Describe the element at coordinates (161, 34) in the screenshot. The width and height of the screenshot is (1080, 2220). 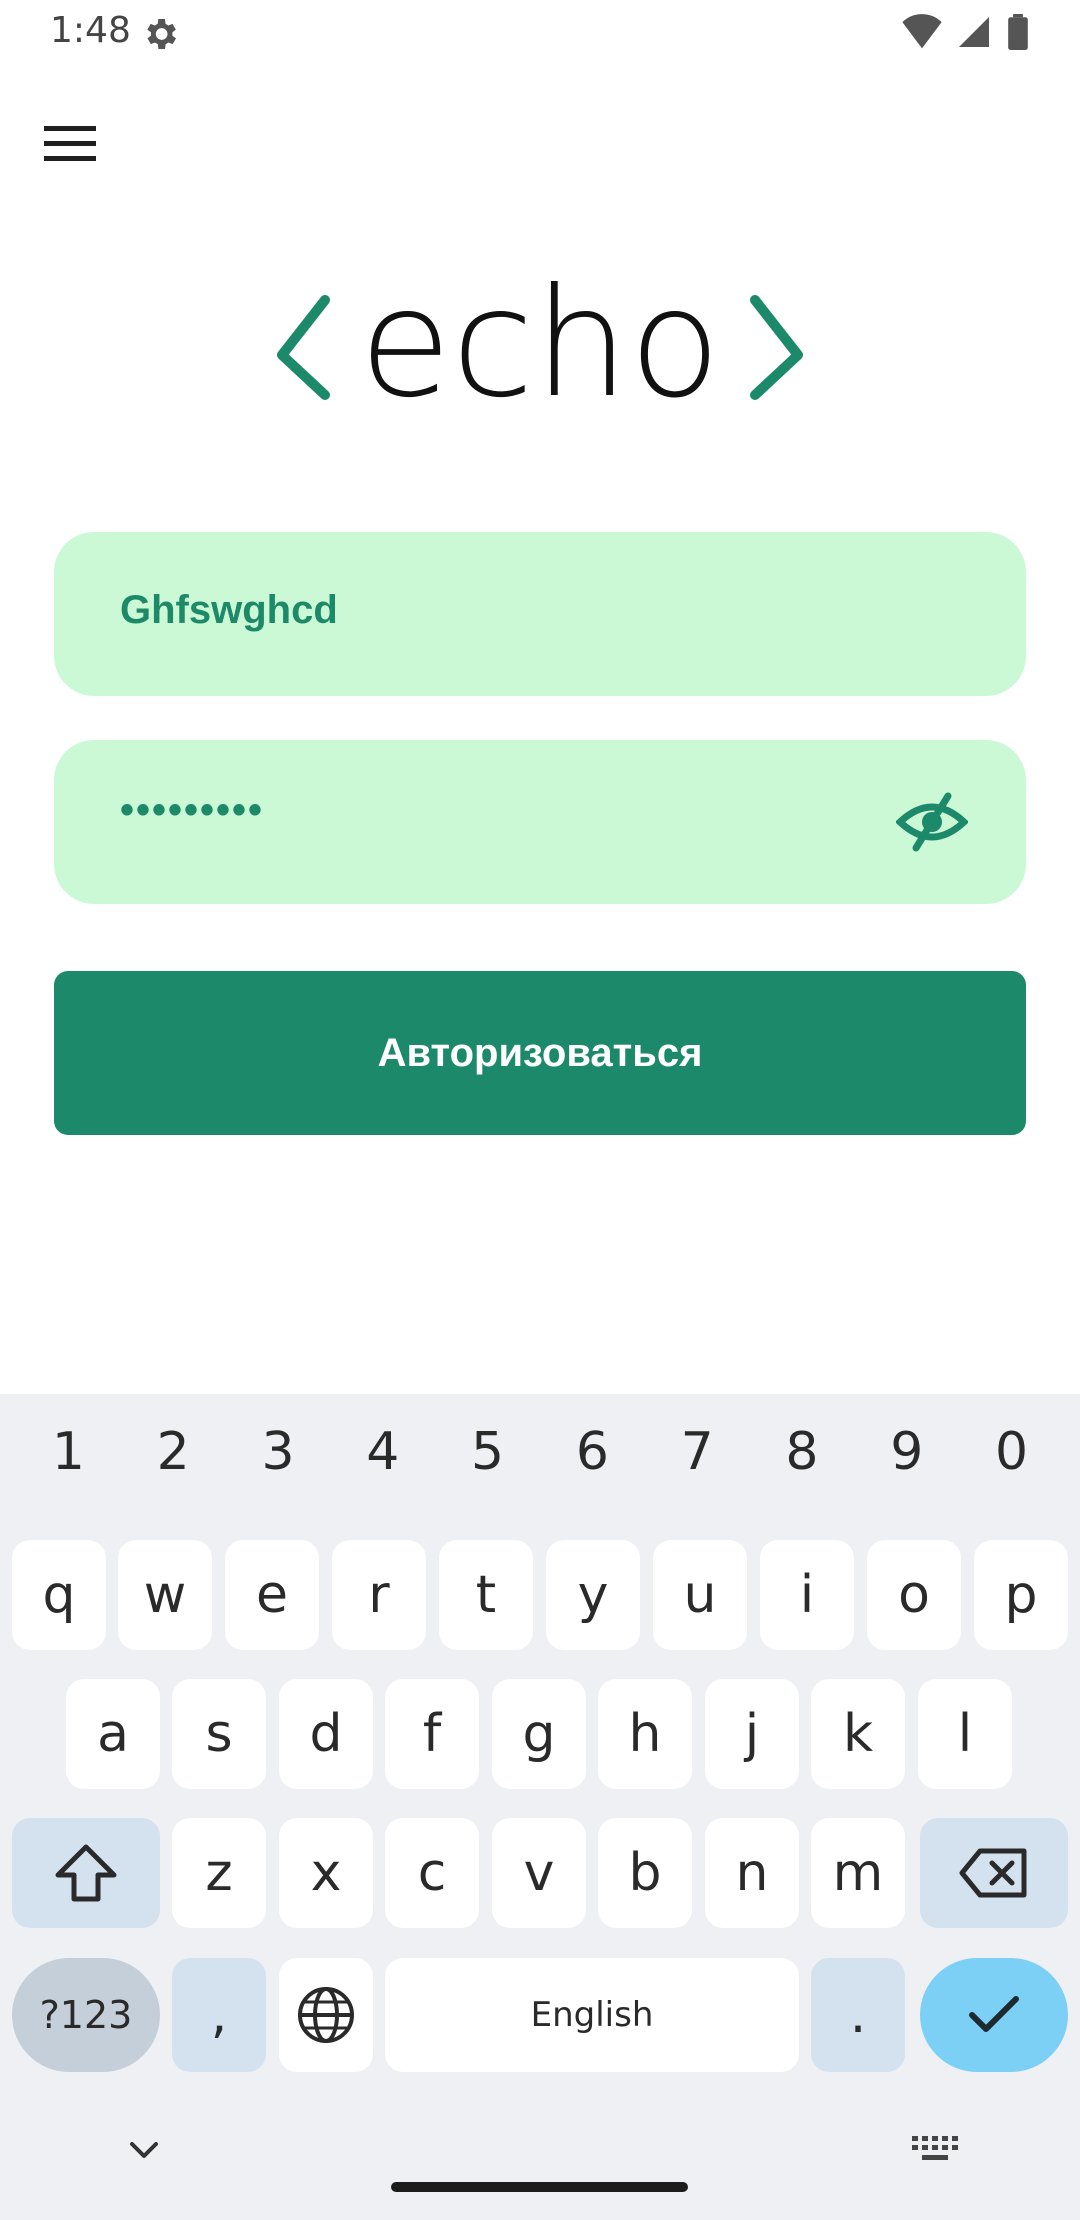
I see `settings-gear-icon` at that location.